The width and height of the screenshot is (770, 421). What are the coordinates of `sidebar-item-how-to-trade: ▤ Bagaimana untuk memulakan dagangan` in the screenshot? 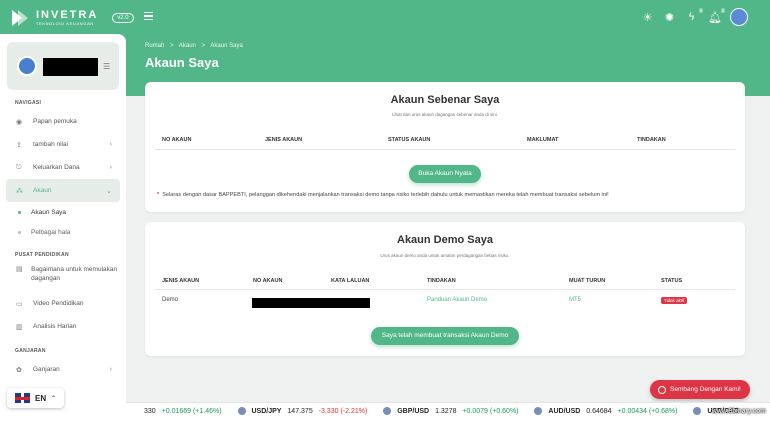 It's located at (63, 277).